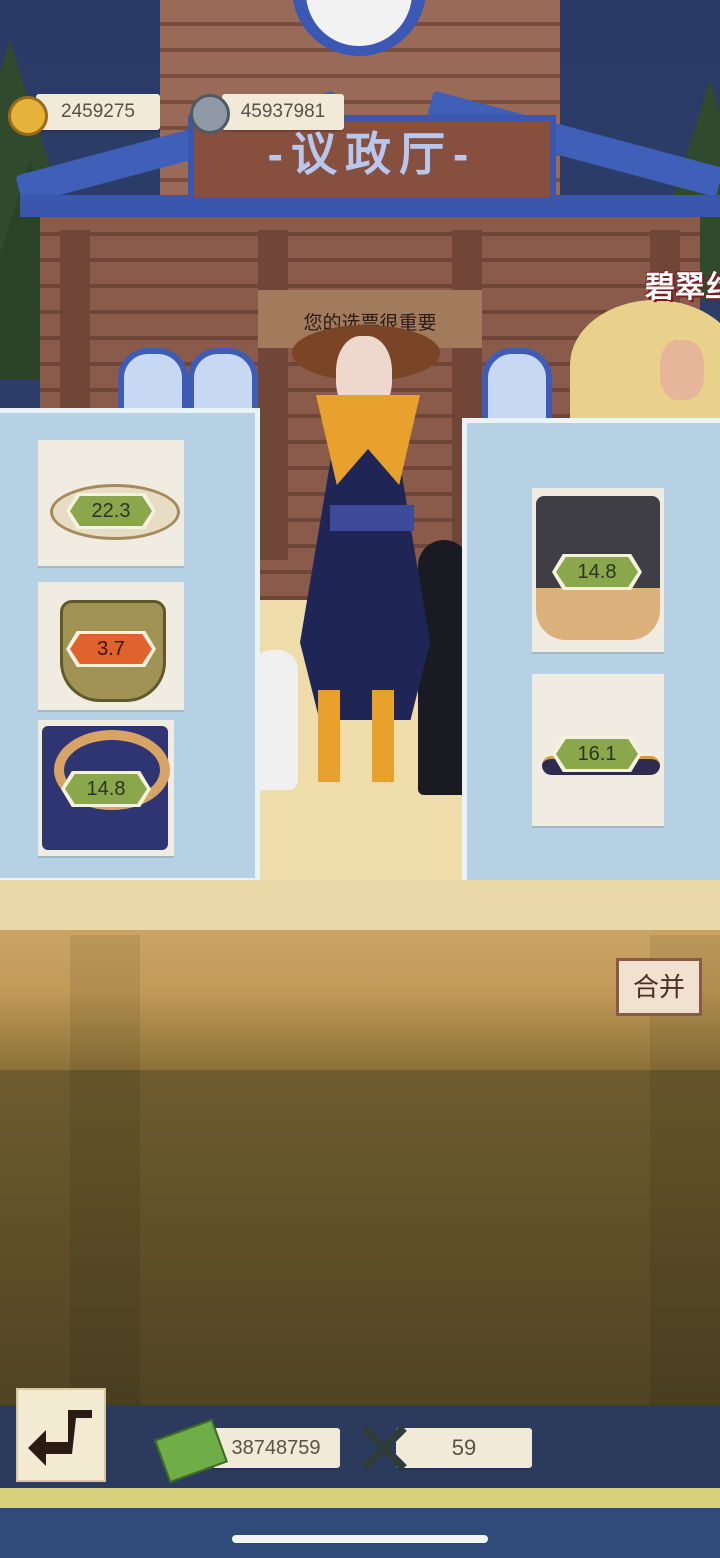 This screenshot has height=1558, width=720. Describe the element at coordinates (210, 114) in the screenshot. I see `silver-coin-icon` at that location.